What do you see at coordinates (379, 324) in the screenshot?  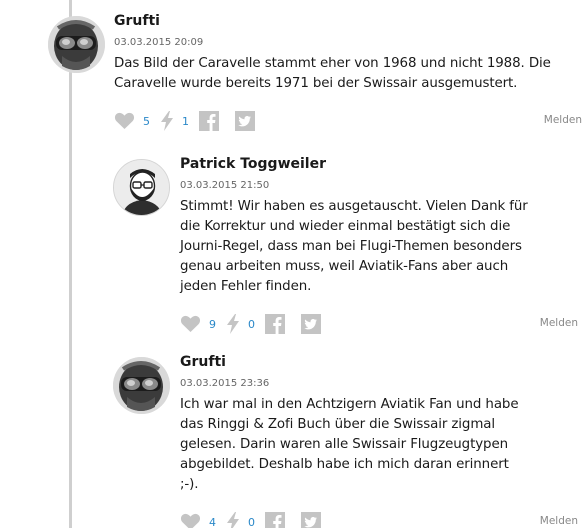 I see `comment-actions: 9 0 Melden` at bounding box center [379, 324].